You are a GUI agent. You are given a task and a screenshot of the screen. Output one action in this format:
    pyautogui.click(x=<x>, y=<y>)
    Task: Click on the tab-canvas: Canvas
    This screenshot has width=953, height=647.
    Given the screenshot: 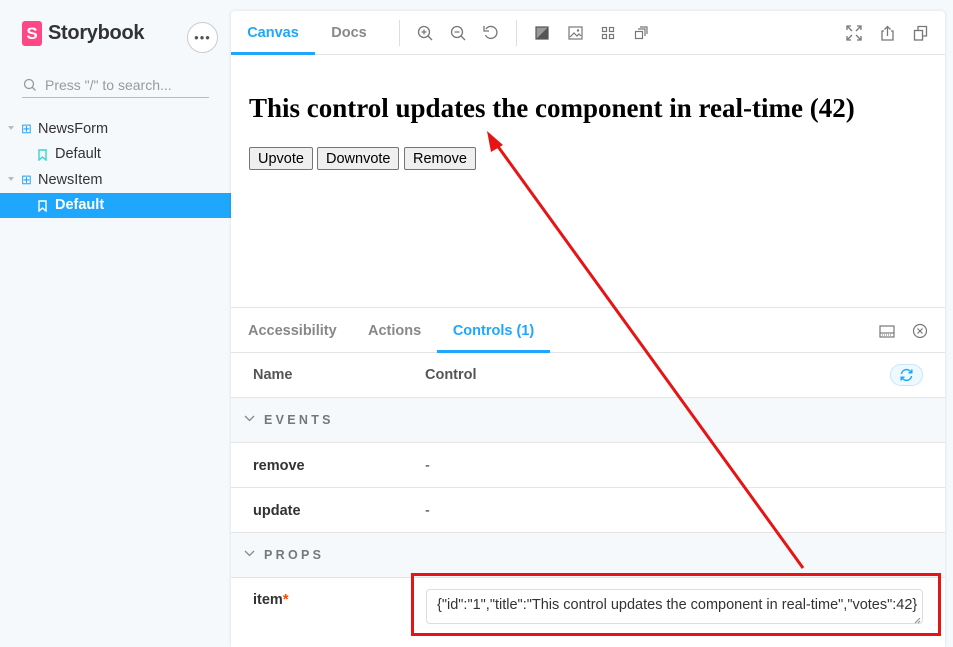 What is the action you would take?
    pyautogui.click(x=273, y=33)
    